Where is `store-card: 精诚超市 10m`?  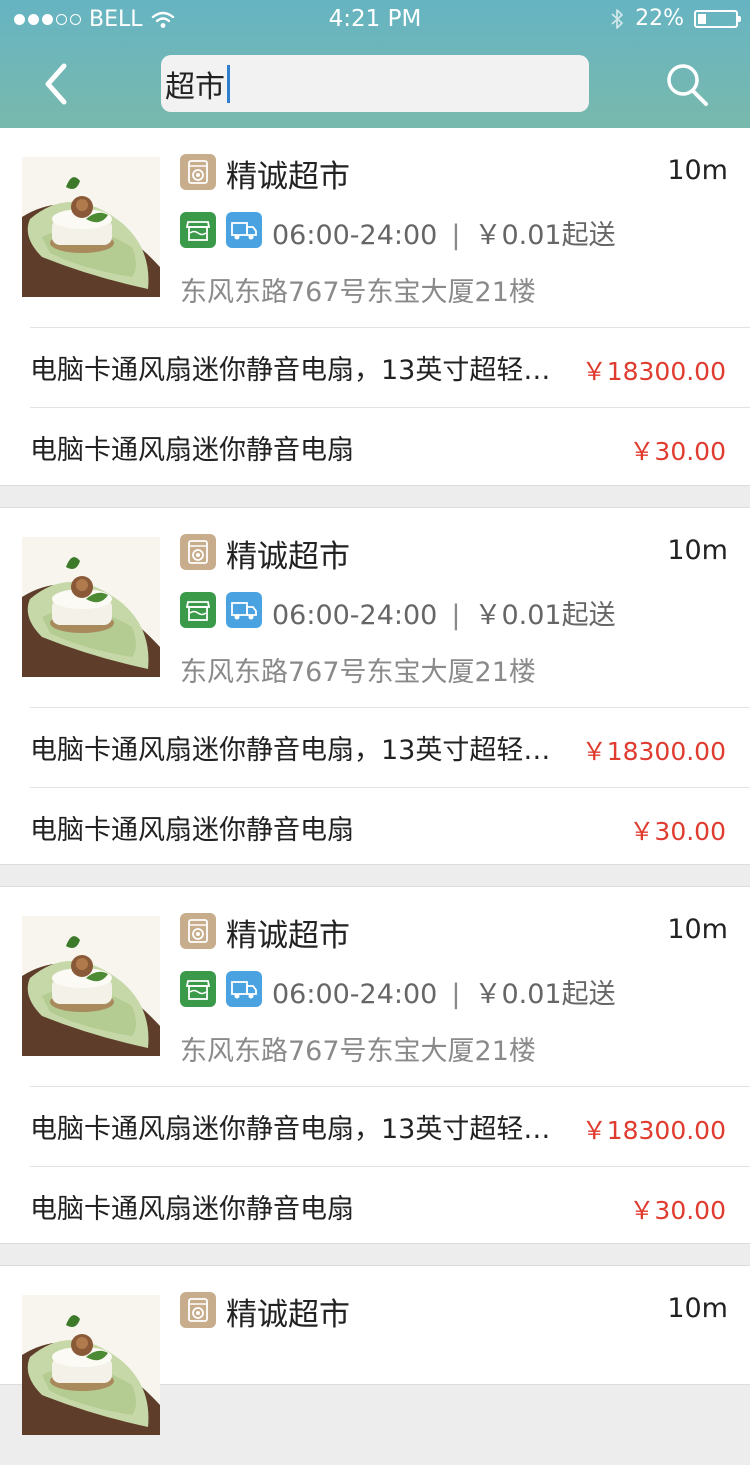
store-card: 精诚超市 10m is located at coordinates (375, 1350).